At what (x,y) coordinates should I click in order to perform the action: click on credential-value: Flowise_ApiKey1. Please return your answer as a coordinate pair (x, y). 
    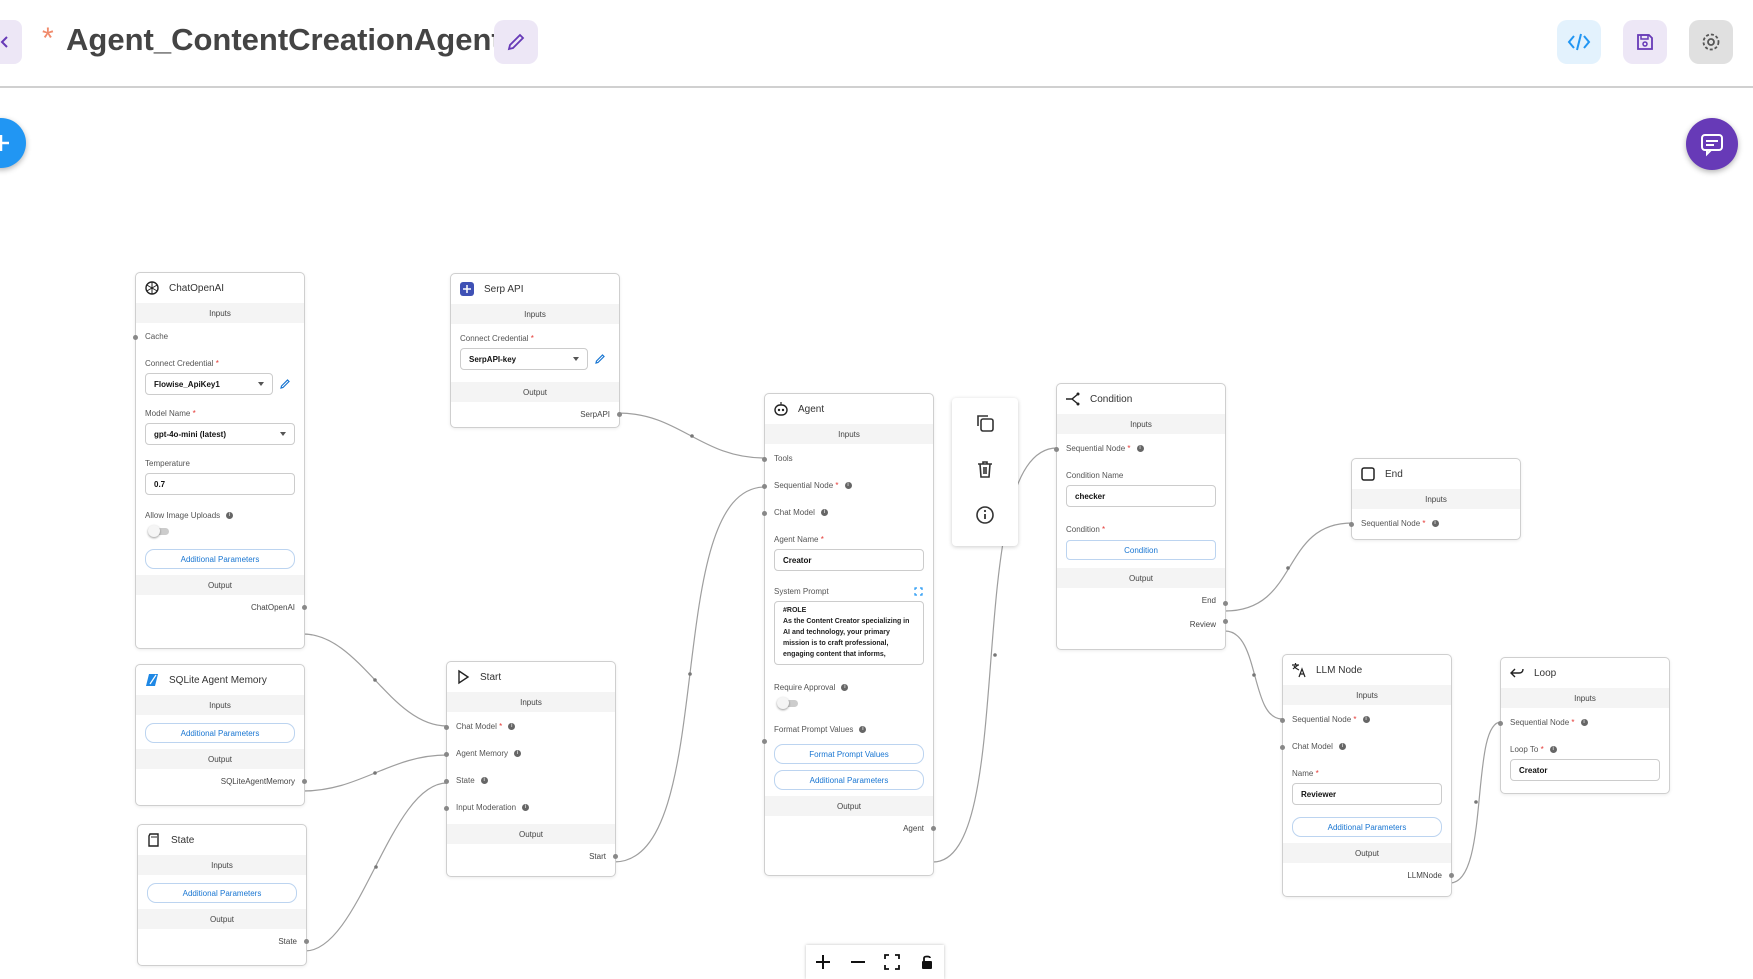
    Looking at the image, I should click on (187, 384).